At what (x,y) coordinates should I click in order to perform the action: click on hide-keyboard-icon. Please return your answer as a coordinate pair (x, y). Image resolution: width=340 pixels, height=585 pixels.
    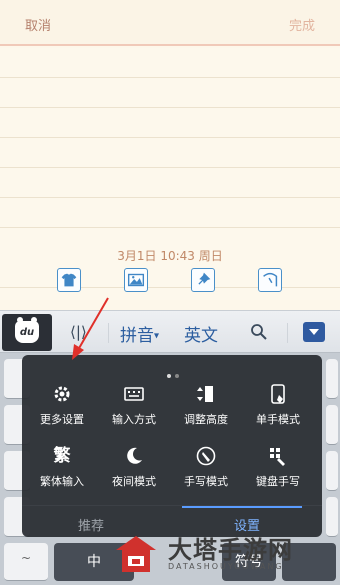
    Looking at the image, I should click on (314, 332).